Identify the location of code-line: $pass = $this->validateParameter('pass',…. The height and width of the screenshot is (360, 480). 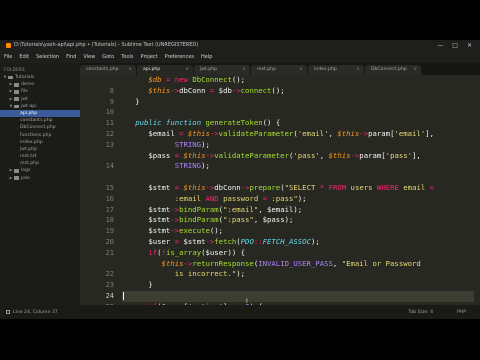
(301, 156).